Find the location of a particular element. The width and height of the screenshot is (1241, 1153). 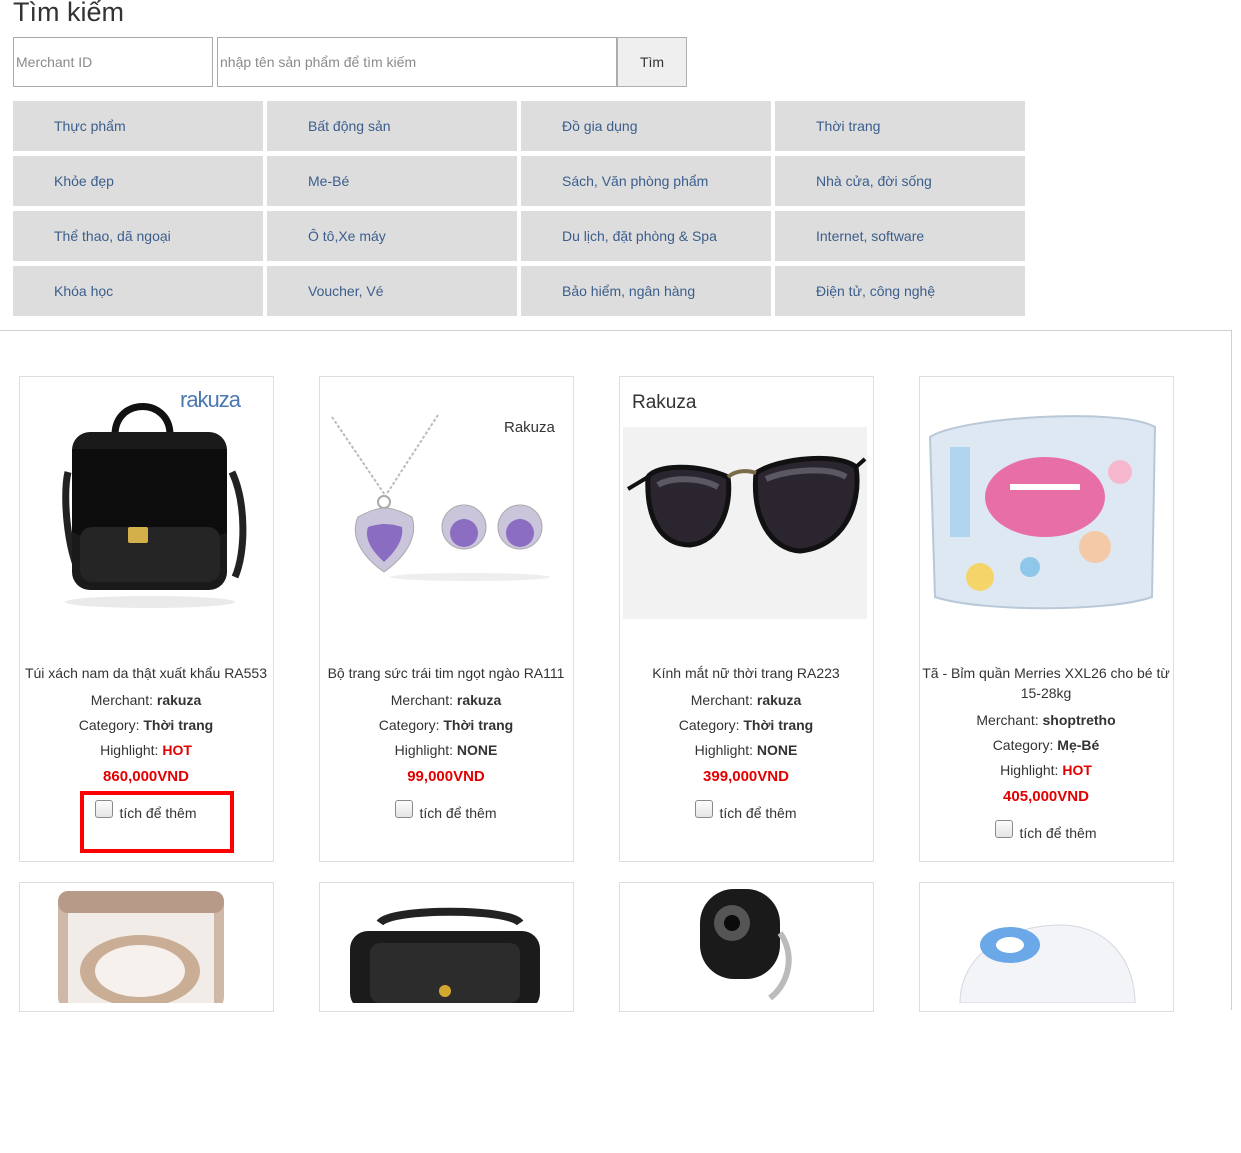

category-the-thao-da-ngoai: Thể thao, dã ngoại is located at coordinates (138, 236).